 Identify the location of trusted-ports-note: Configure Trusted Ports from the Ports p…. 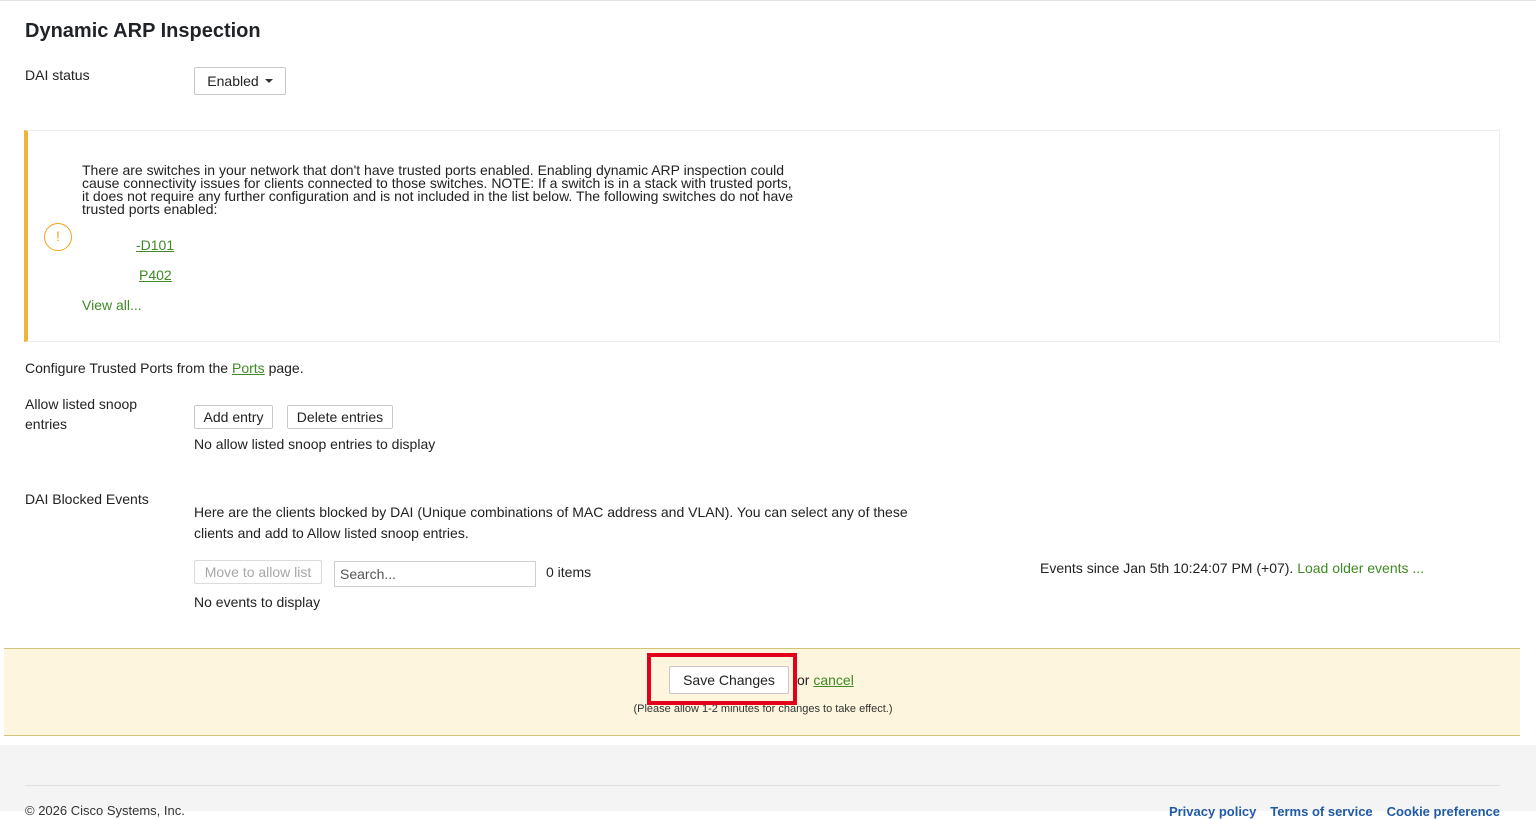
(164, 368).